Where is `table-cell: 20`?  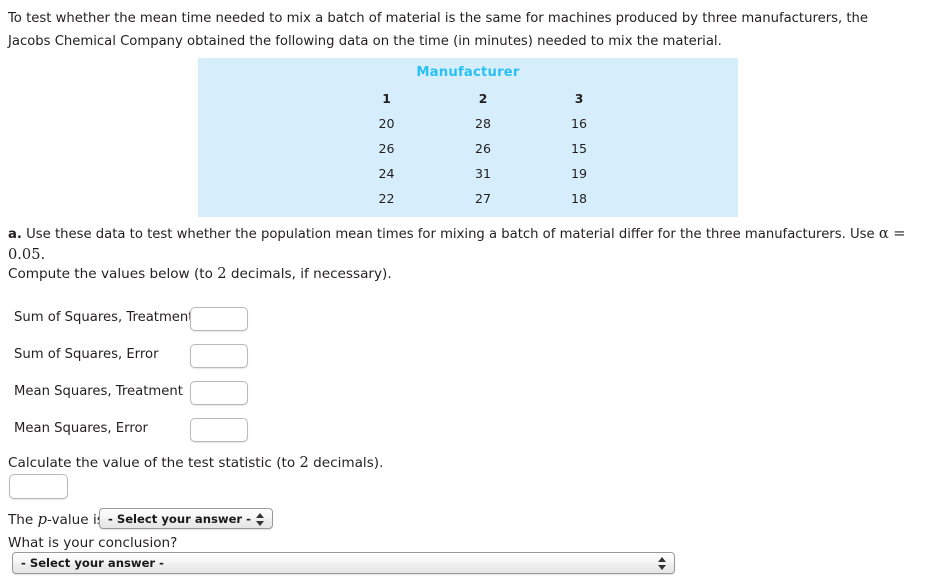
table-cell: 20 is located at coordinates (386, 123).